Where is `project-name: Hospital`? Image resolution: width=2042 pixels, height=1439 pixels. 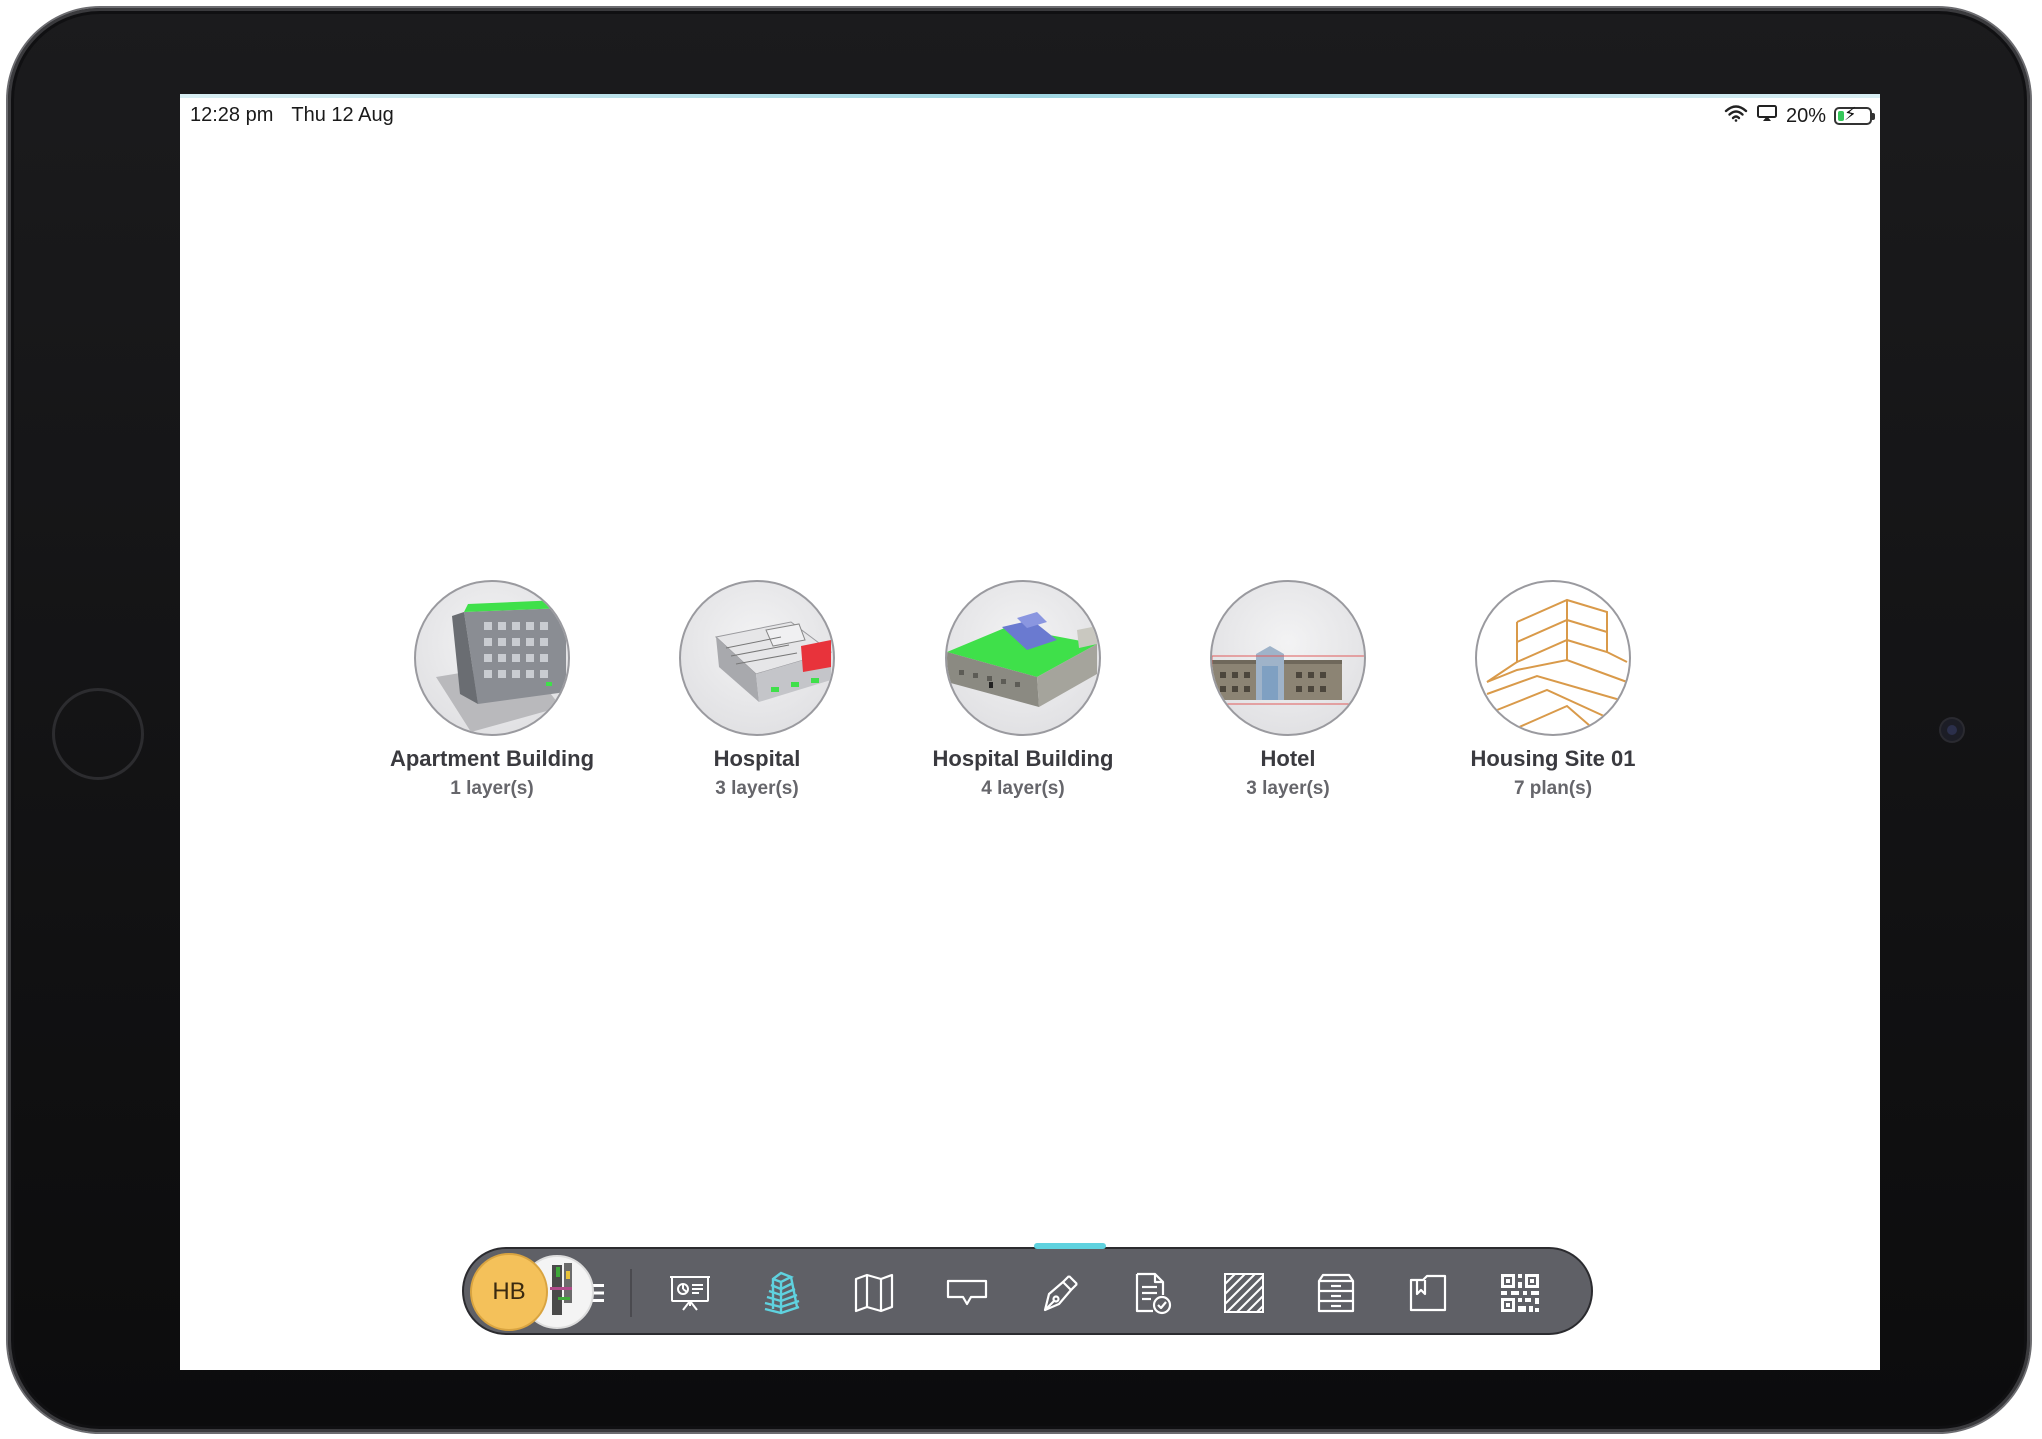 project-name: Hospital is located at coordinates (757, 758).